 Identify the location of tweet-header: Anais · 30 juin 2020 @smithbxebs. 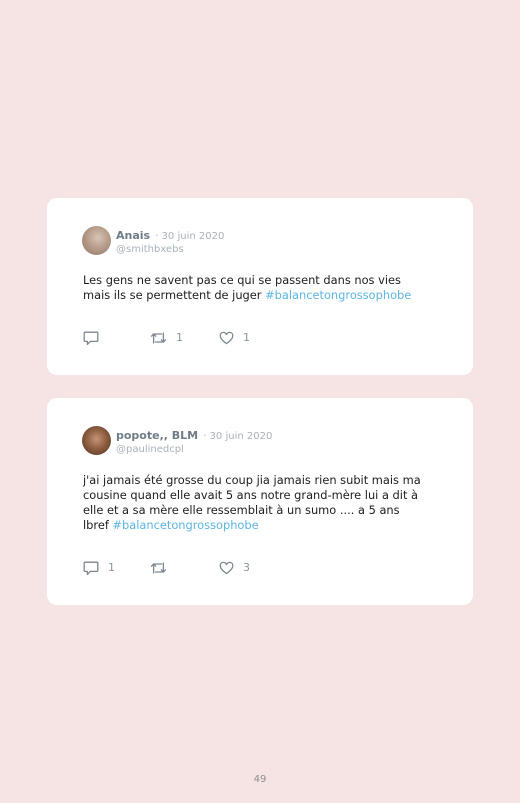
(170, 241).